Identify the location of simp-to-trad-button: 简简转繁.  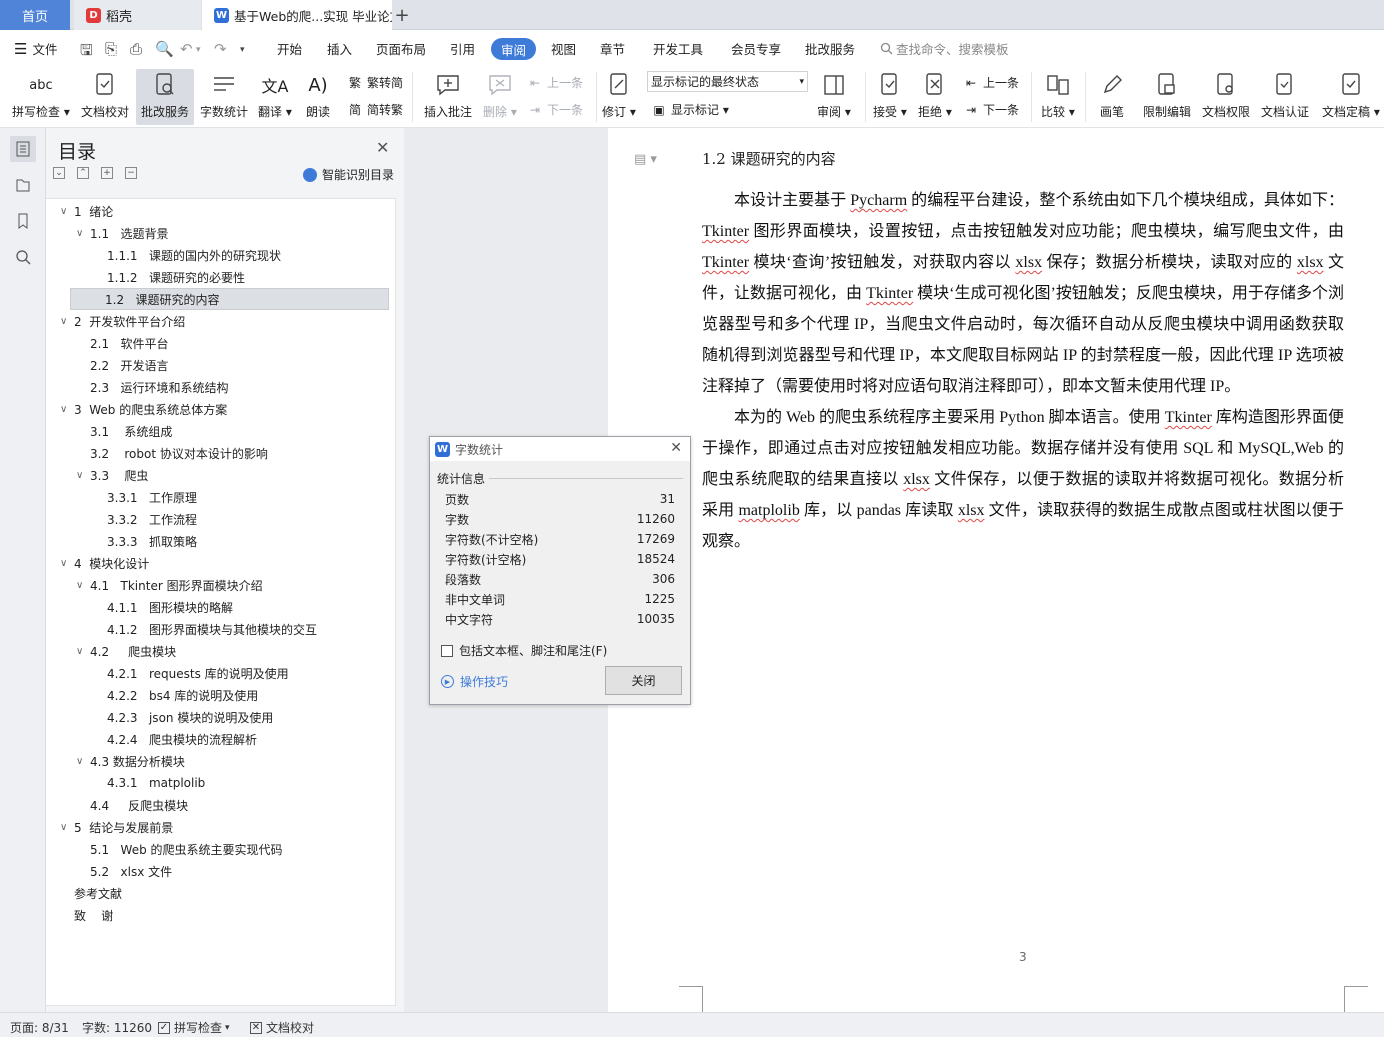
(375, 109).